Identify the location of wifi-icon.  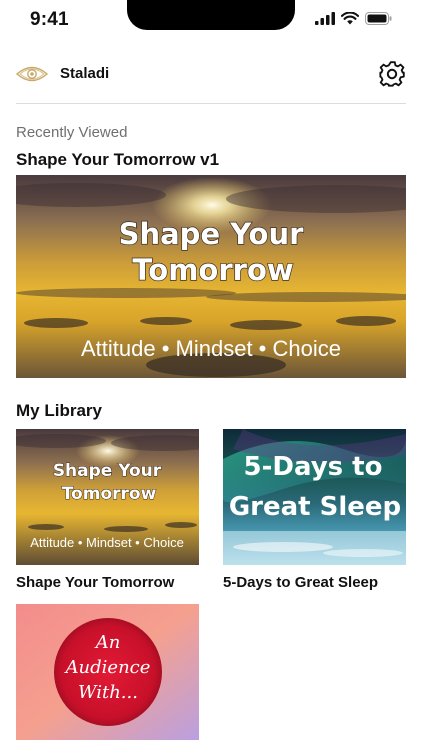
(350, 18).